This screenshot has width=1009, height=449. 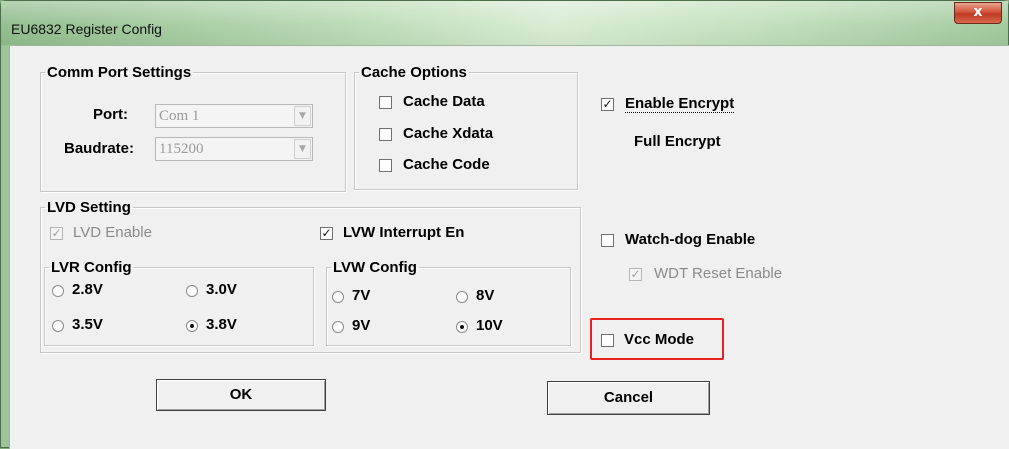 I want to click on window-title: EU6832 Register Config, so click(x=86, y=29).